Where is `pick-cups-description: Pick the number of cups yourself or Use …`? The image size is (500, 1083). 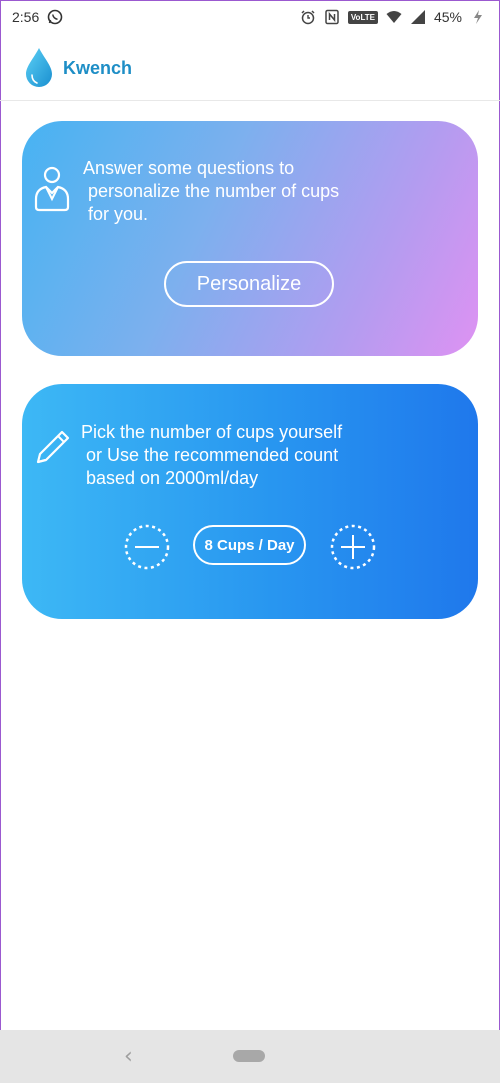
pick-cups-description: Pick the number of cups yourself or Use … is located at coordinates (212, 455).